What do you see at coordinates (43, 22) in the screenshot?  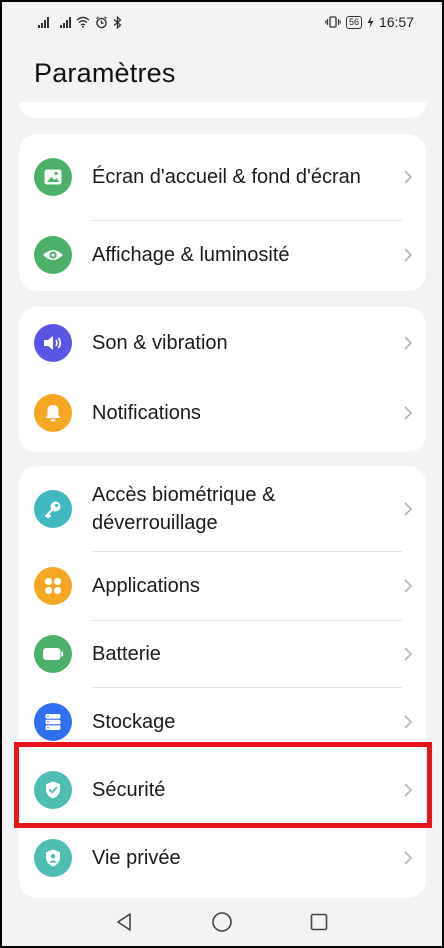 I see `signal-icon` at bounding box center [43, 22].